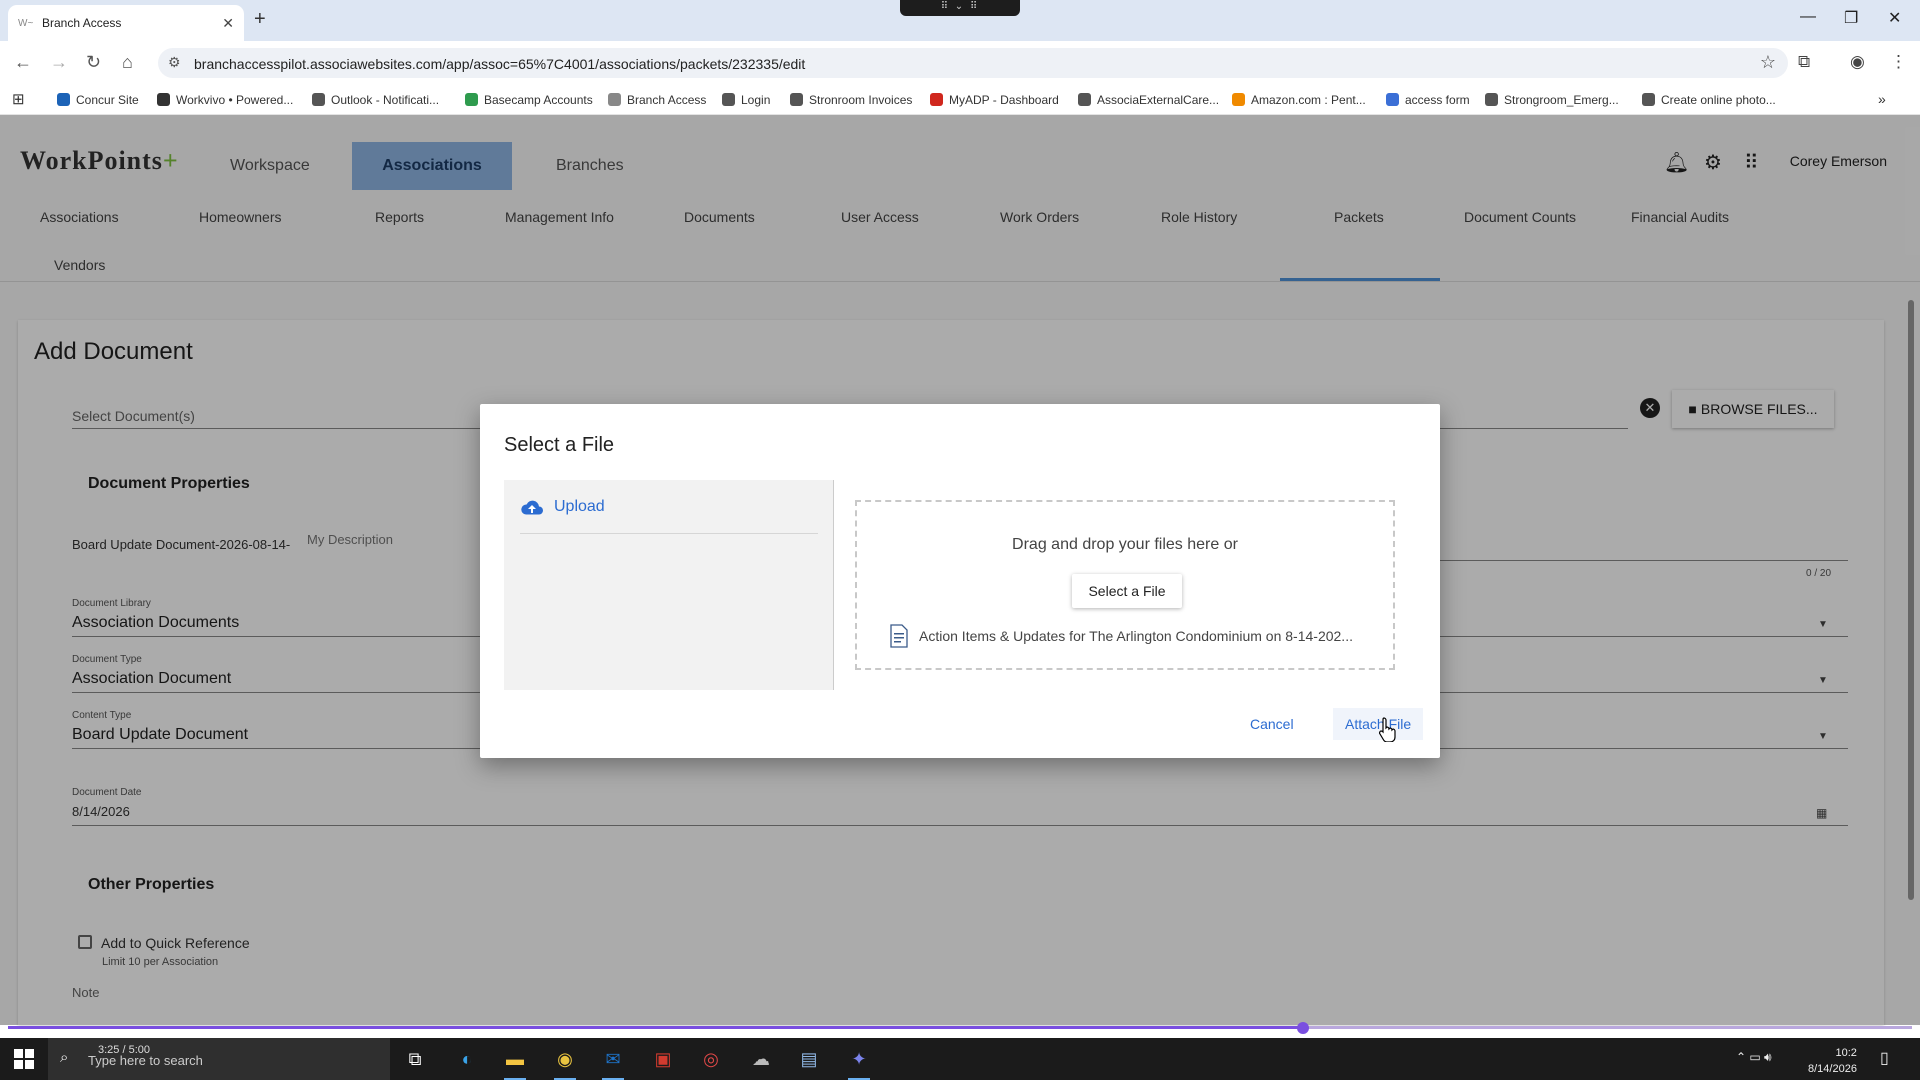 This screenshot has width=1920, height=1080. What do you see at coordinates (538, 100) in the screenshot?
I see `bookmark-label: Basecamp Accounts` at bounding box center [538, 100].